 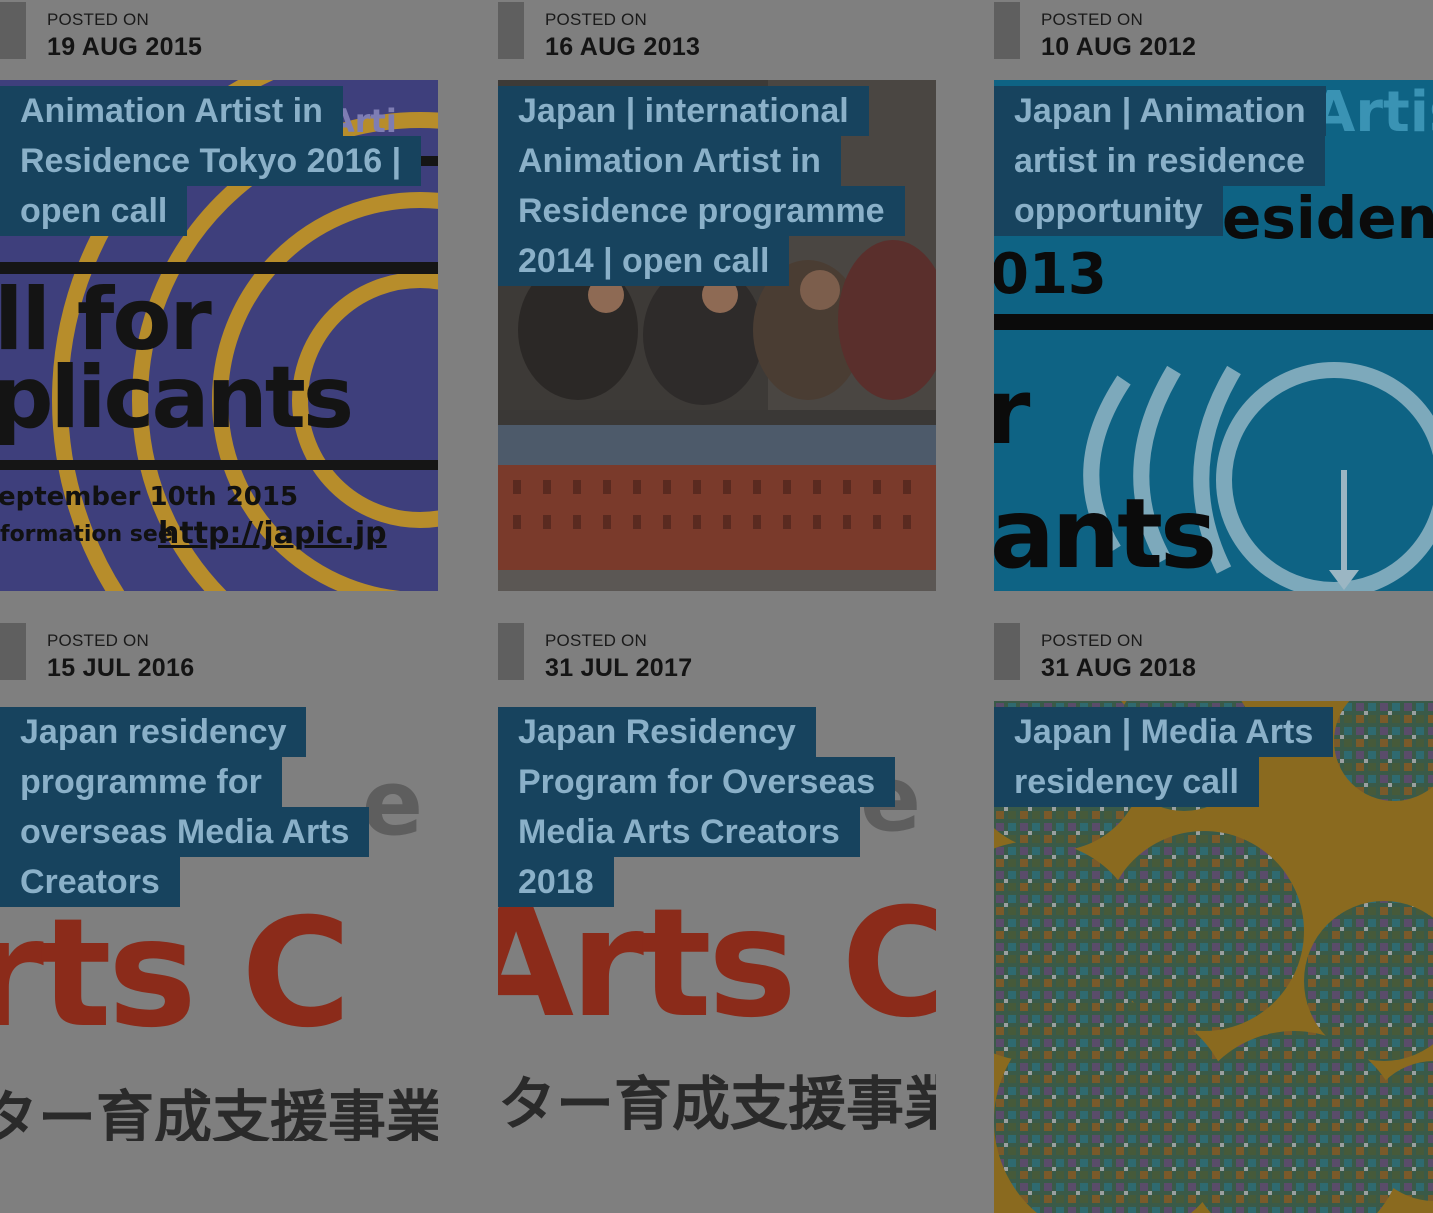 I want to click on title-line: 2018, so click(x=556, y=882).